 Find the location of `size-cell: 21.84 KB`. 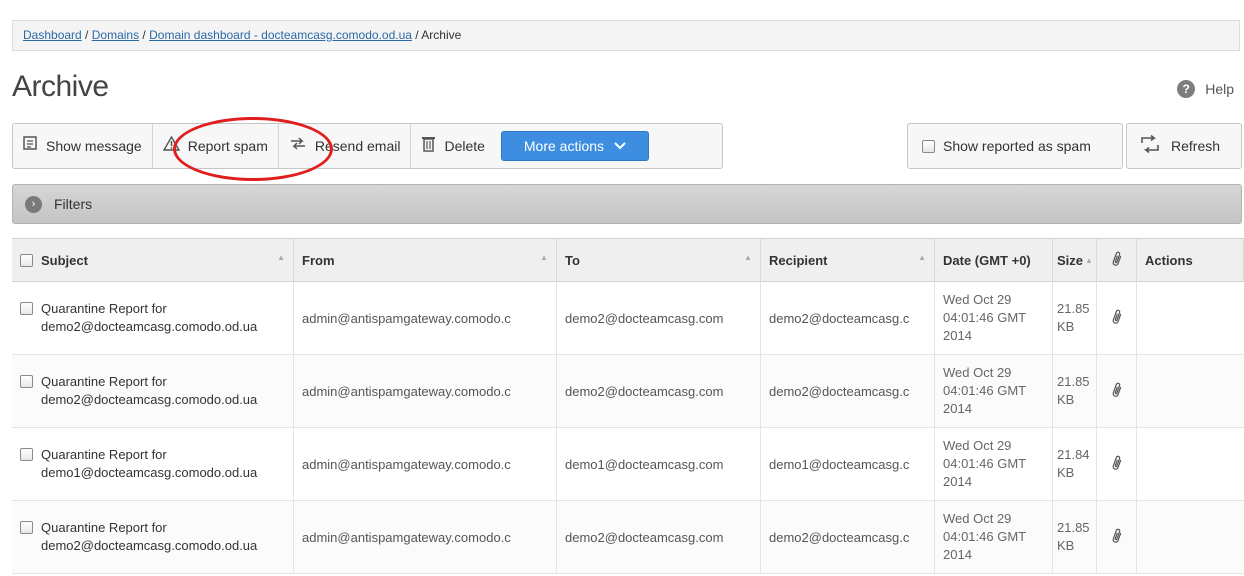

size-cell: 21.84 KB is located at coordinates (1075, 464).